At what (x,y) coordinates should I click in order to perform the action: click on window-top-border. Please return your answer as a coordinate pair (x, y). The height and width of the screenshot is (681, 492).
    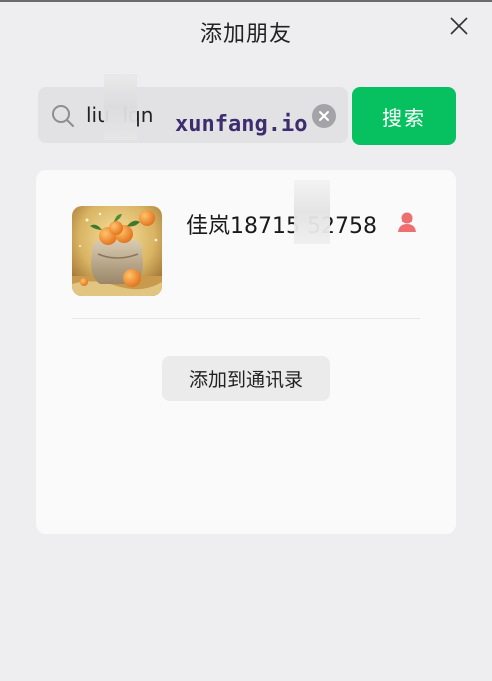
    Looking at the image, I should click on (246, 1).